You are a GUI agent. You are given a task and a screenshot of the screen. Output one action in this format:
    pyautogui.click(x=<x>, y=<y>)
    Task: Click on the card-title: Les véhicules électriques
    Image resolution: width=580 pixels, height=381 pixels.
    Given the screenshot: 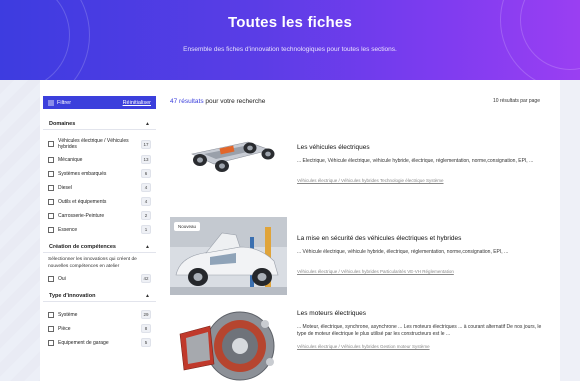 What is the action you would take?
    pyautogui.click(x=333, y=147)
    